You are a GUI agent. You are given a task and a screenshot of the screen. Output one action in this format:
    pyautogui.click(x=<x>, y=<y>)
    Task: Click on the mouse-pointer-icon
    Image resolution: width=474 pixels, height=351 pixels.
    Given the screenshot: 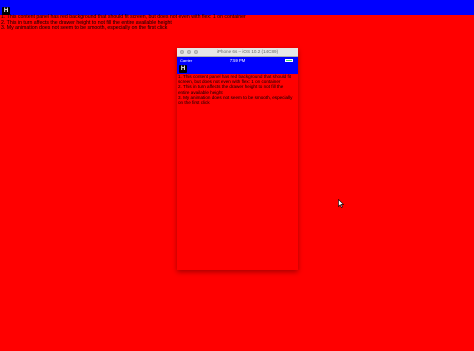 What is the action you would take?
    pyautogui.click(x=341, y=203)
    